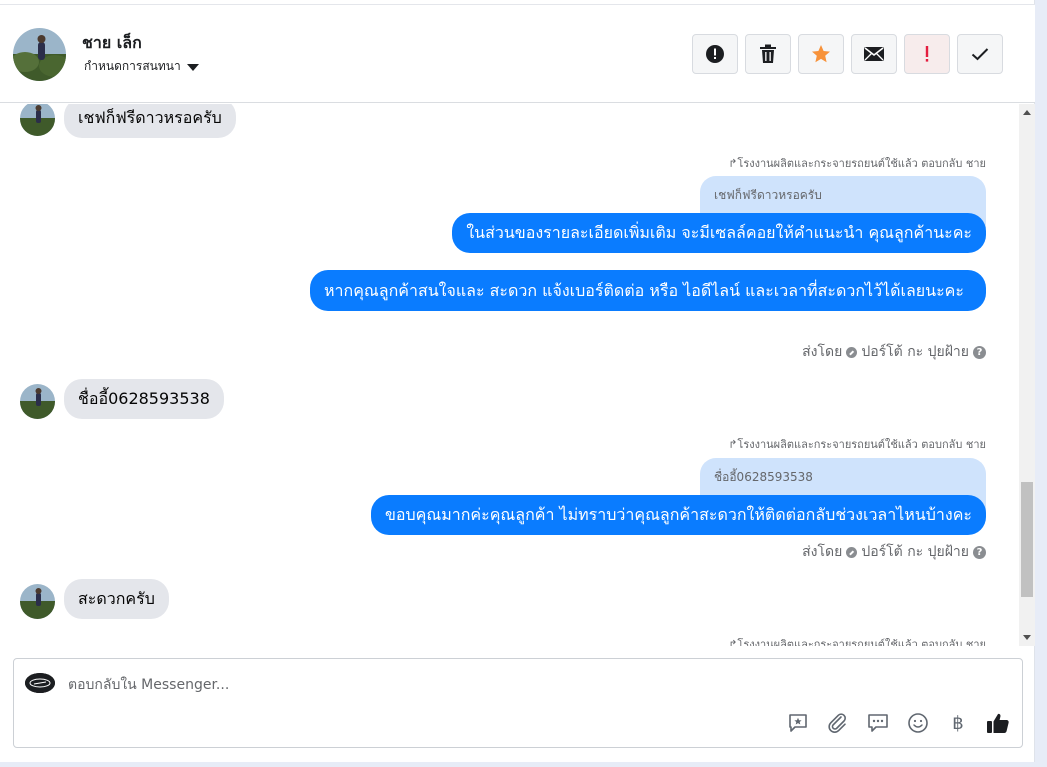 This screenshot has height=767, width=1047. Describe the element at coordinates (40, 683) in the screenshot. I see `page-avatar` at that location.